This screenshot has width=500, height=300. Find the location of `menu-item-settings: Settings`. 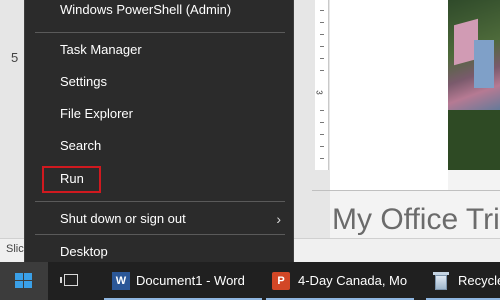

menu-item-settings: Settings is located at coordinates (159, 82).